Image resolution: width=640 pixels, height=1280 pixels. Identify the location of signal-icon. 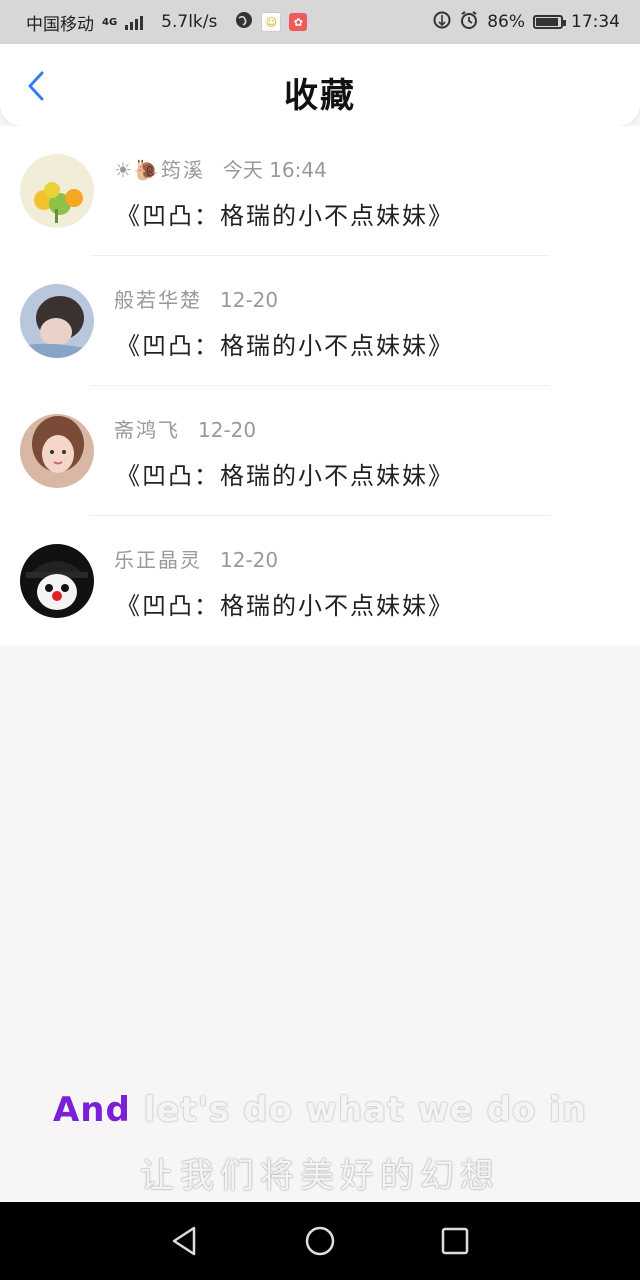
(134, 22).